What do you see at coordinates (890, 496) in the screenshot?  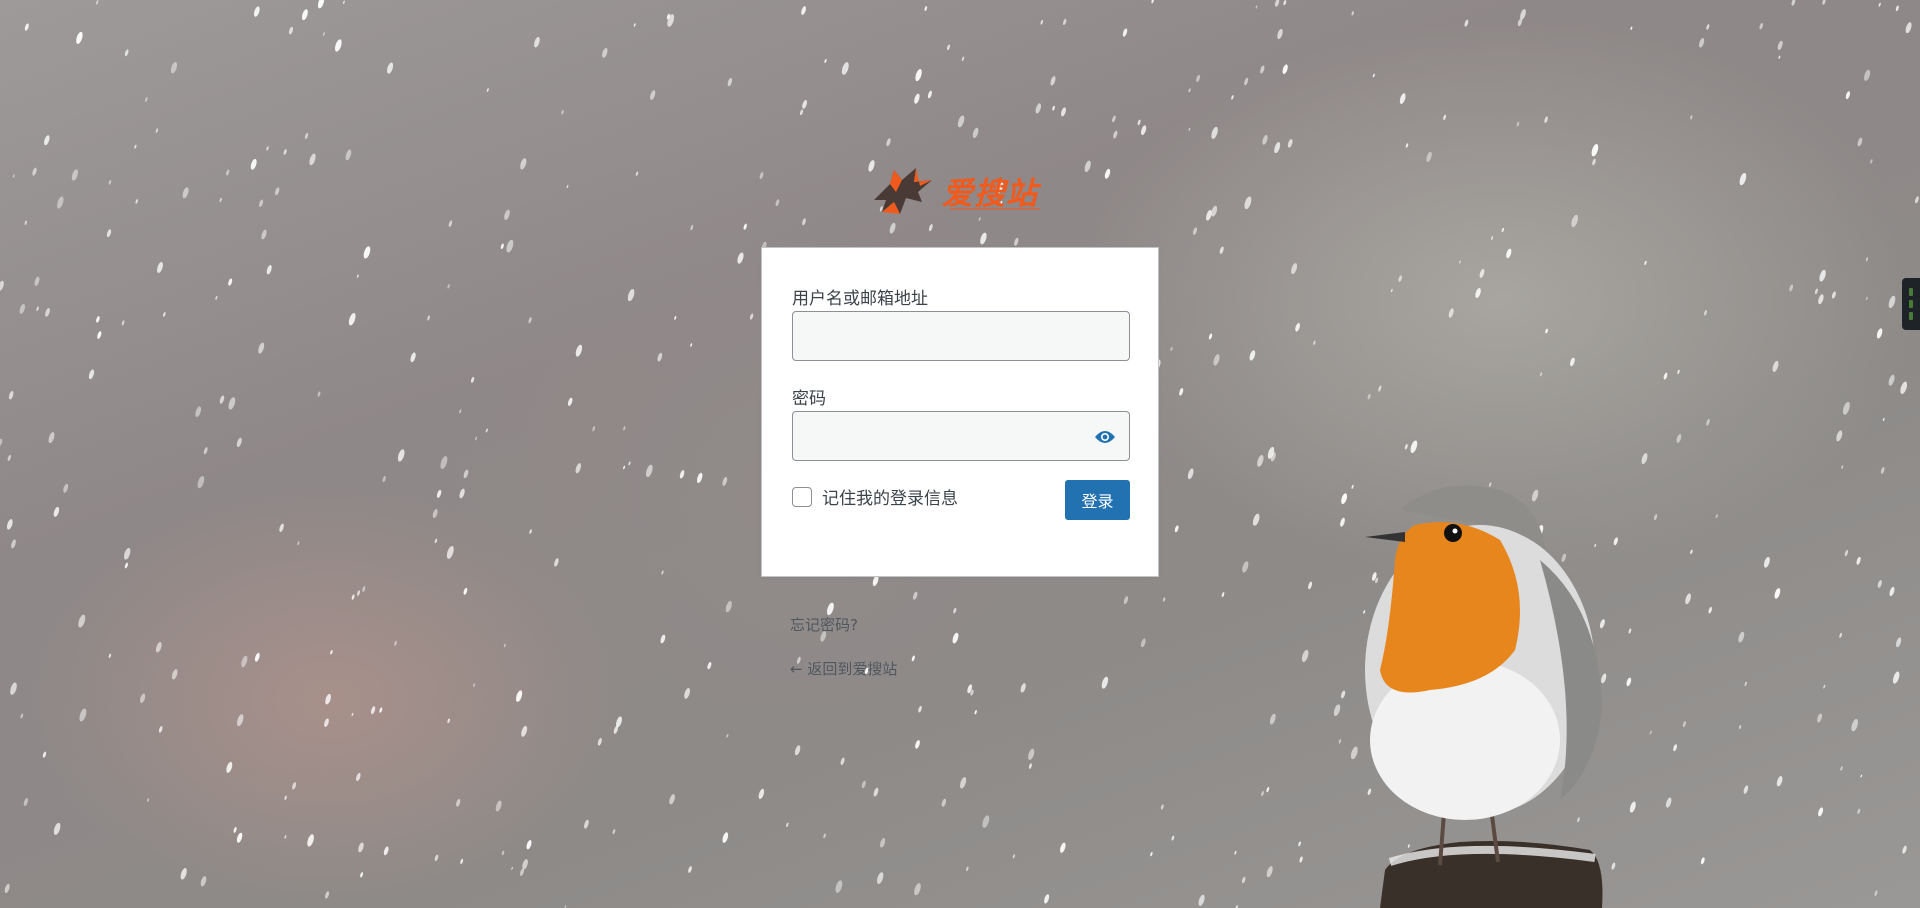 I see `remember-label: 记住我的登录信息` at bounding box center [890, 496].